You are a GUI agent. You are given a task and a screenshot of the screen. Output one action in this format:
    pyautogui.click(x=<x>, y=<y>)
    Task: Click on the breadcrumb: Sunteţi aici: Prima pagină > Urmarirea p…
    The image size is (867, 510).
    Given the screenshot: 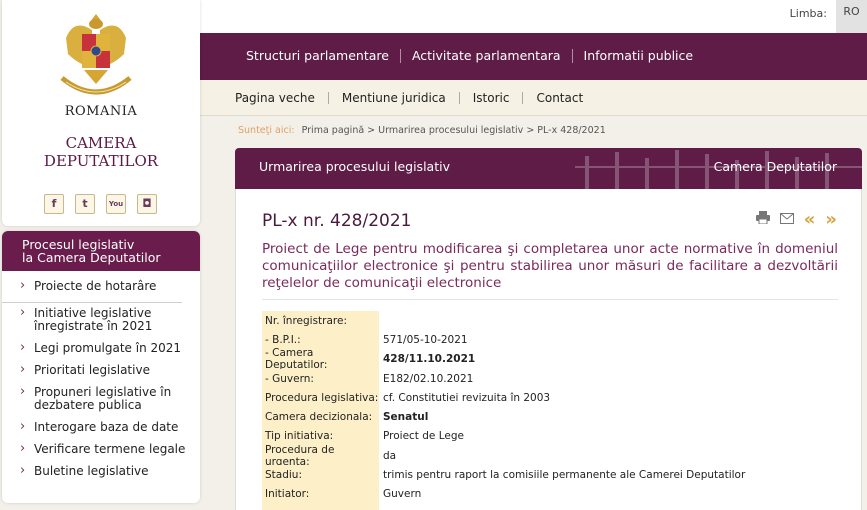 What is the action you would take?
    pyautogui.click(x=422, y=130)
    